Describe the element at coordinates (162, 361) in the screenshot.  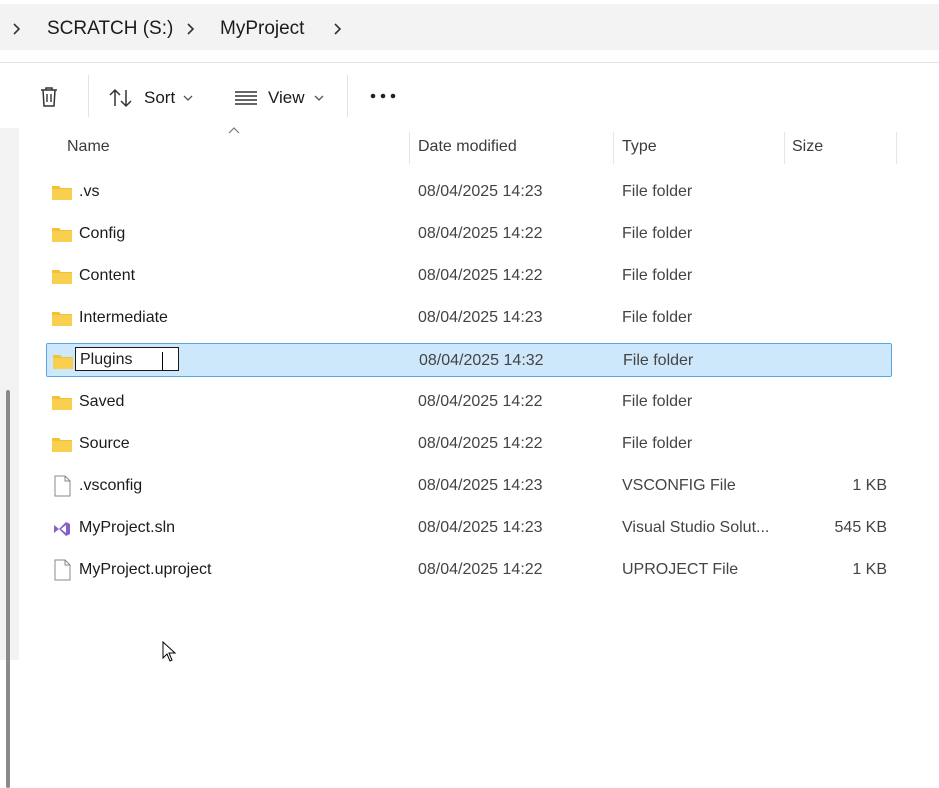
I see `text-caret` at that location.